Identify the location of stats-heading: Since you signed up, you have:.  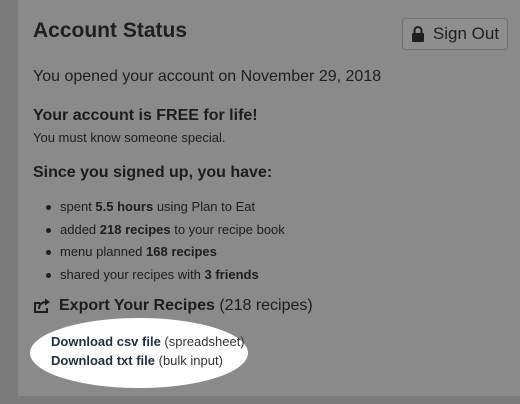
(153, 172).